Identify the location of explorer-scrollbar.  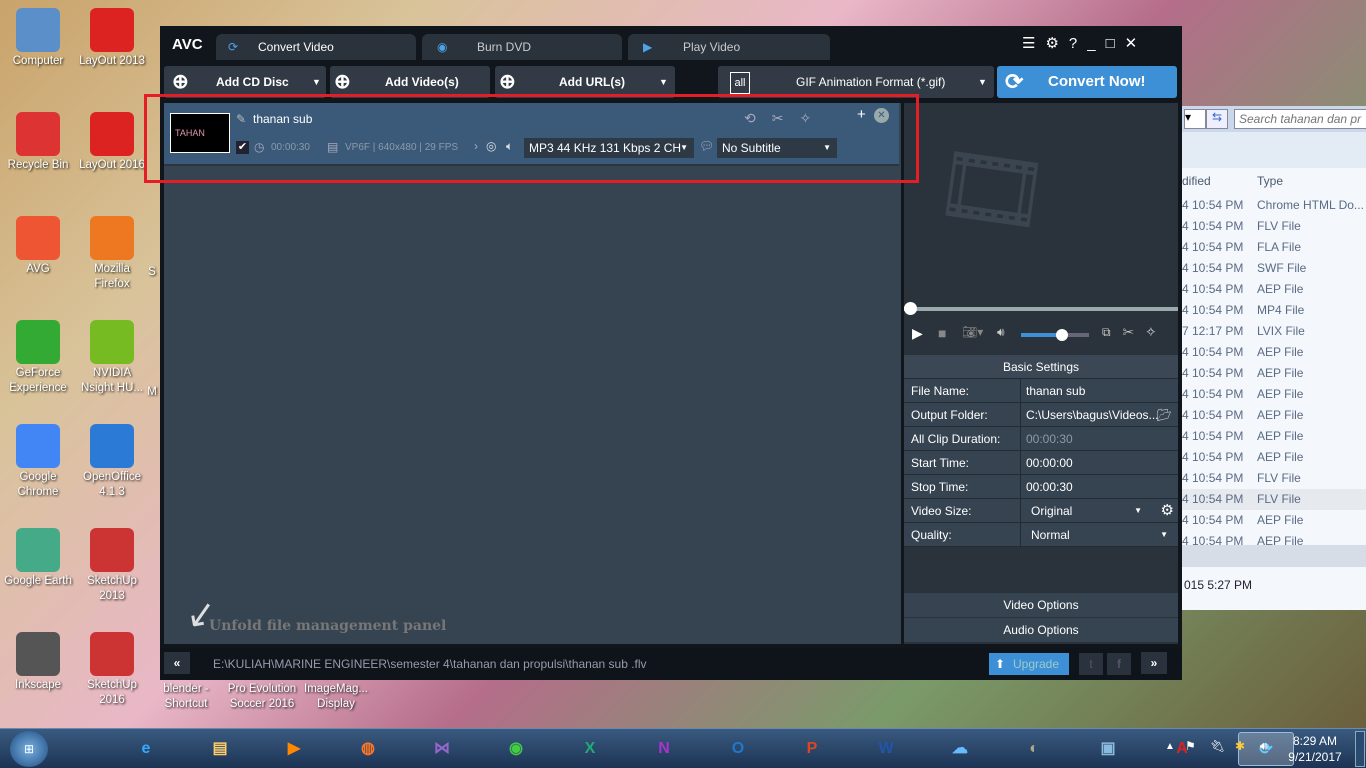
(1273, 556).